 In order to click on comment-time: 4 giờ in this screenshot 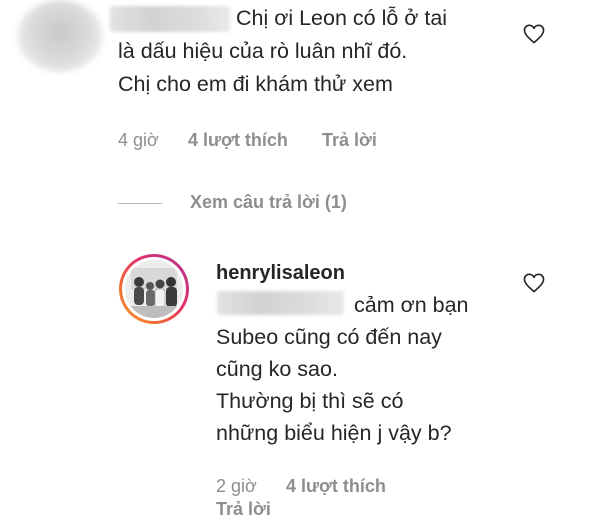, I will do `click(138, 140)`.